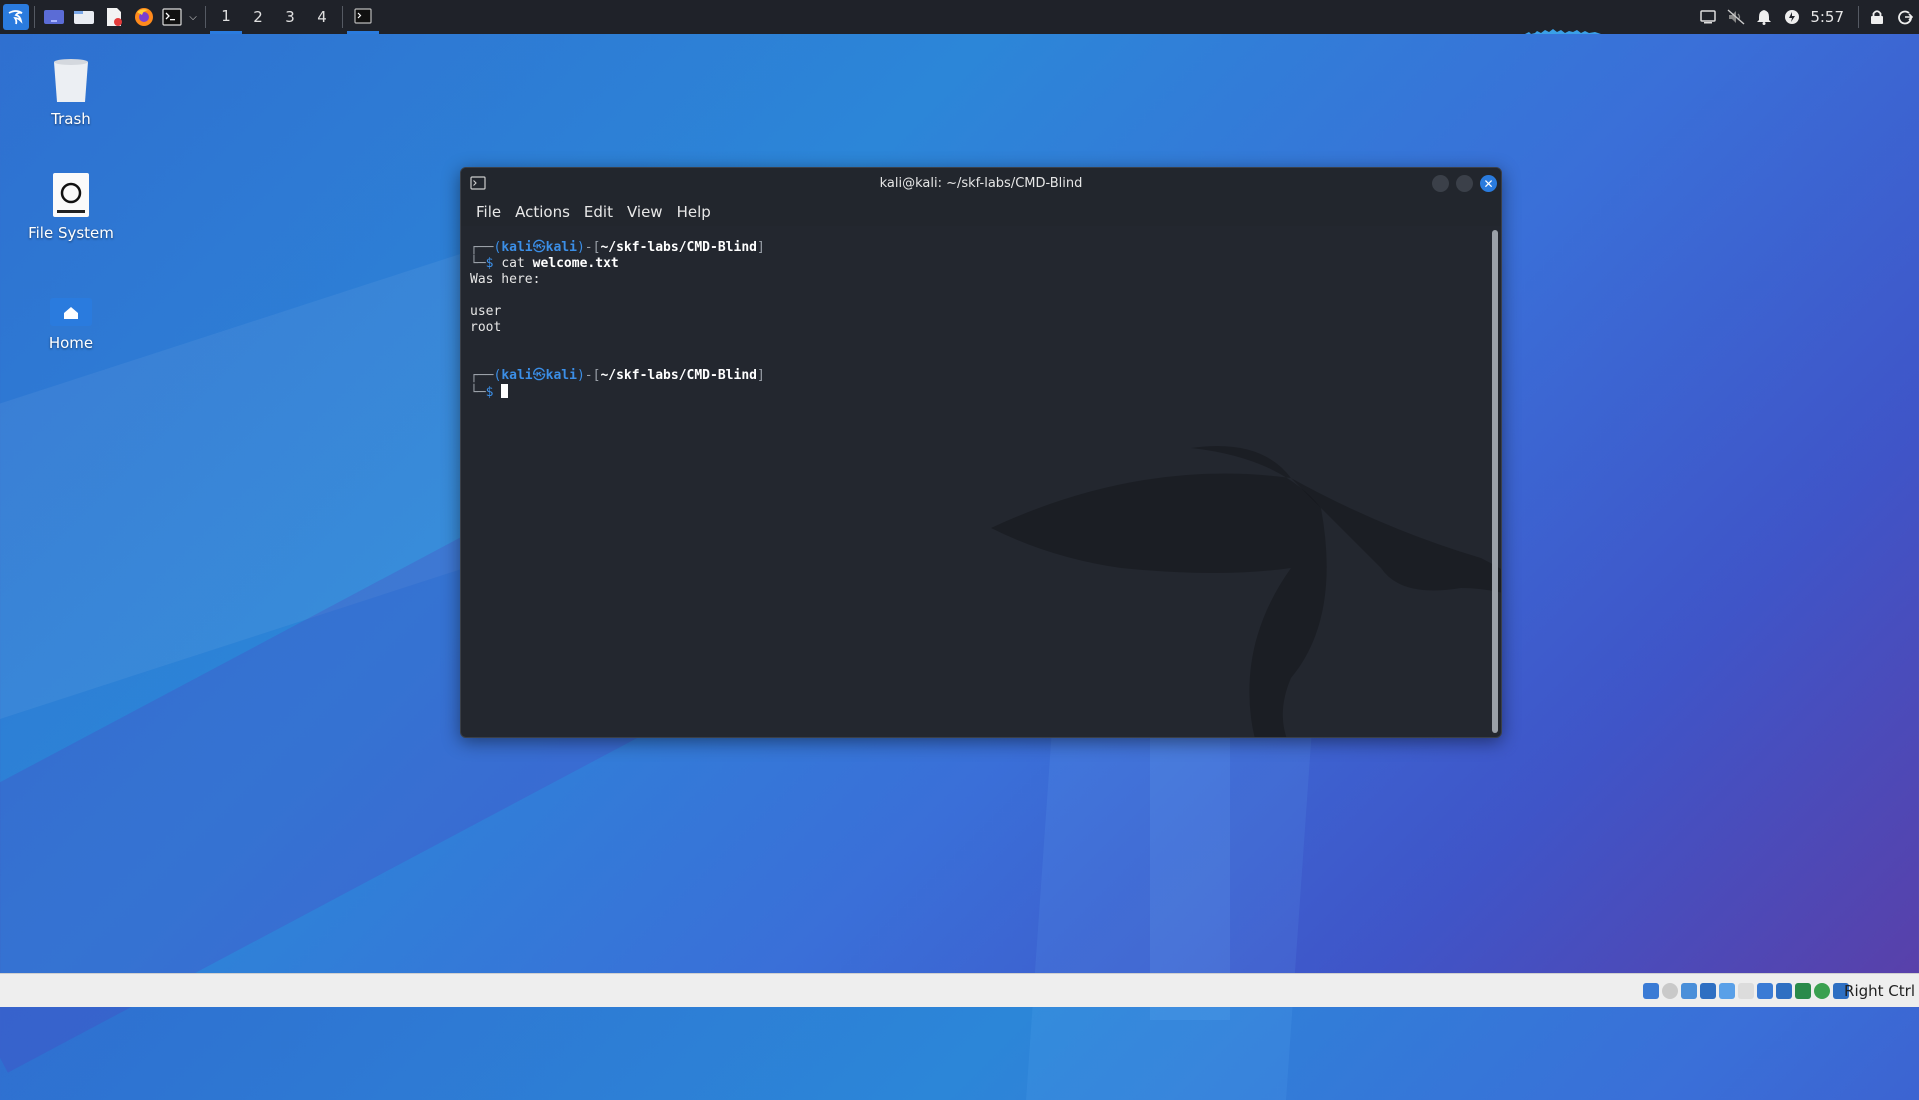  I want to click on workspace-1-button: 1, so click(226, 17).